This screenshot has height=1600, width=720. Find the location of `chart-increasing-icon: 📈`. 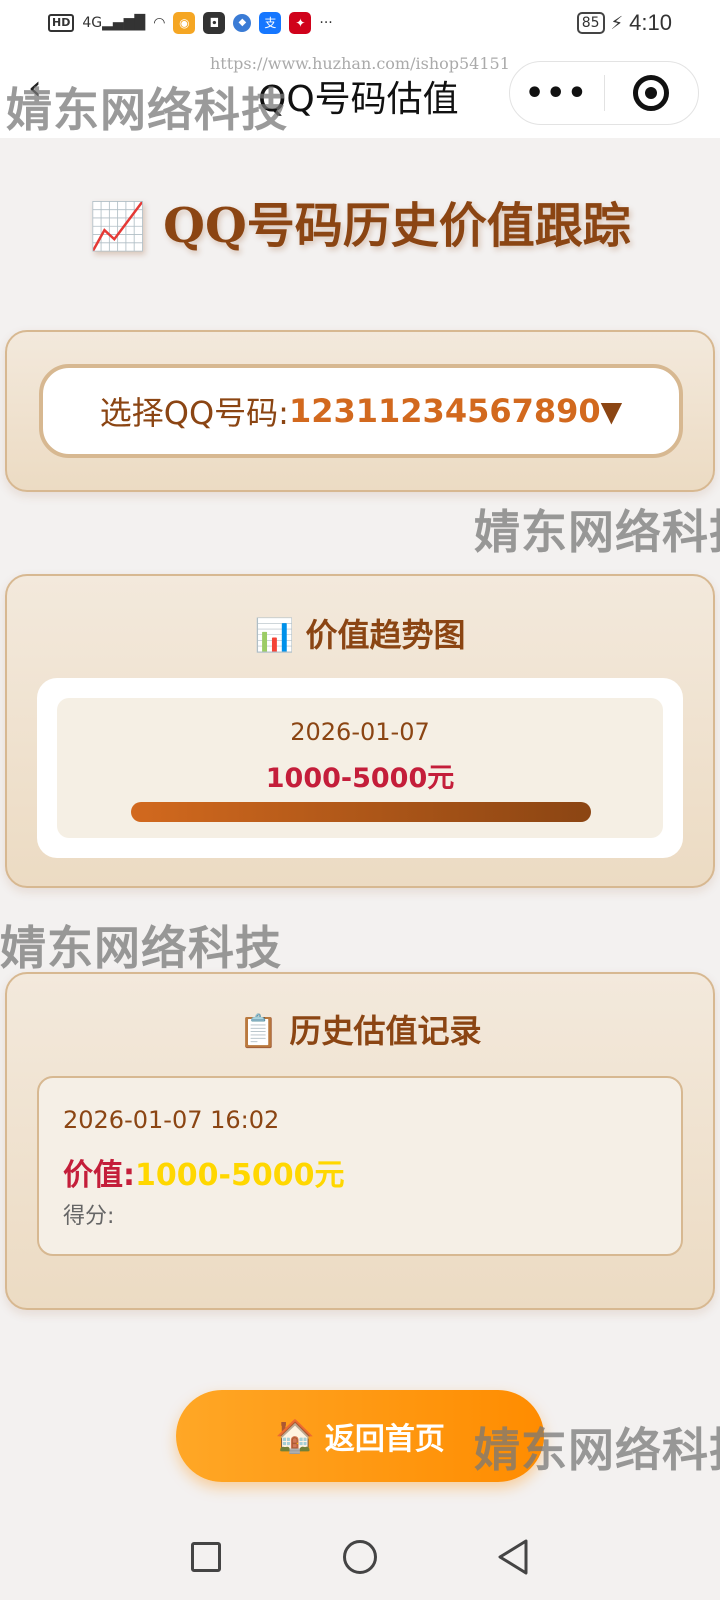

chart-increasing-icon: 📈 is located at coordinates (118, 226).